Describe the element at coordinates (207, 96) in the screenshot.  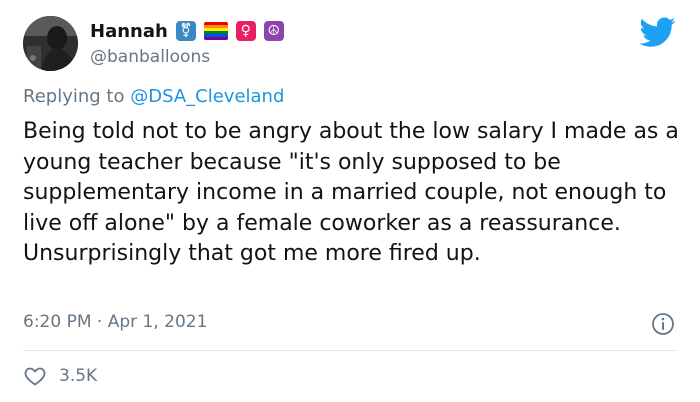
I see `reply-to-link: @DSA_Cleveland` at that location.